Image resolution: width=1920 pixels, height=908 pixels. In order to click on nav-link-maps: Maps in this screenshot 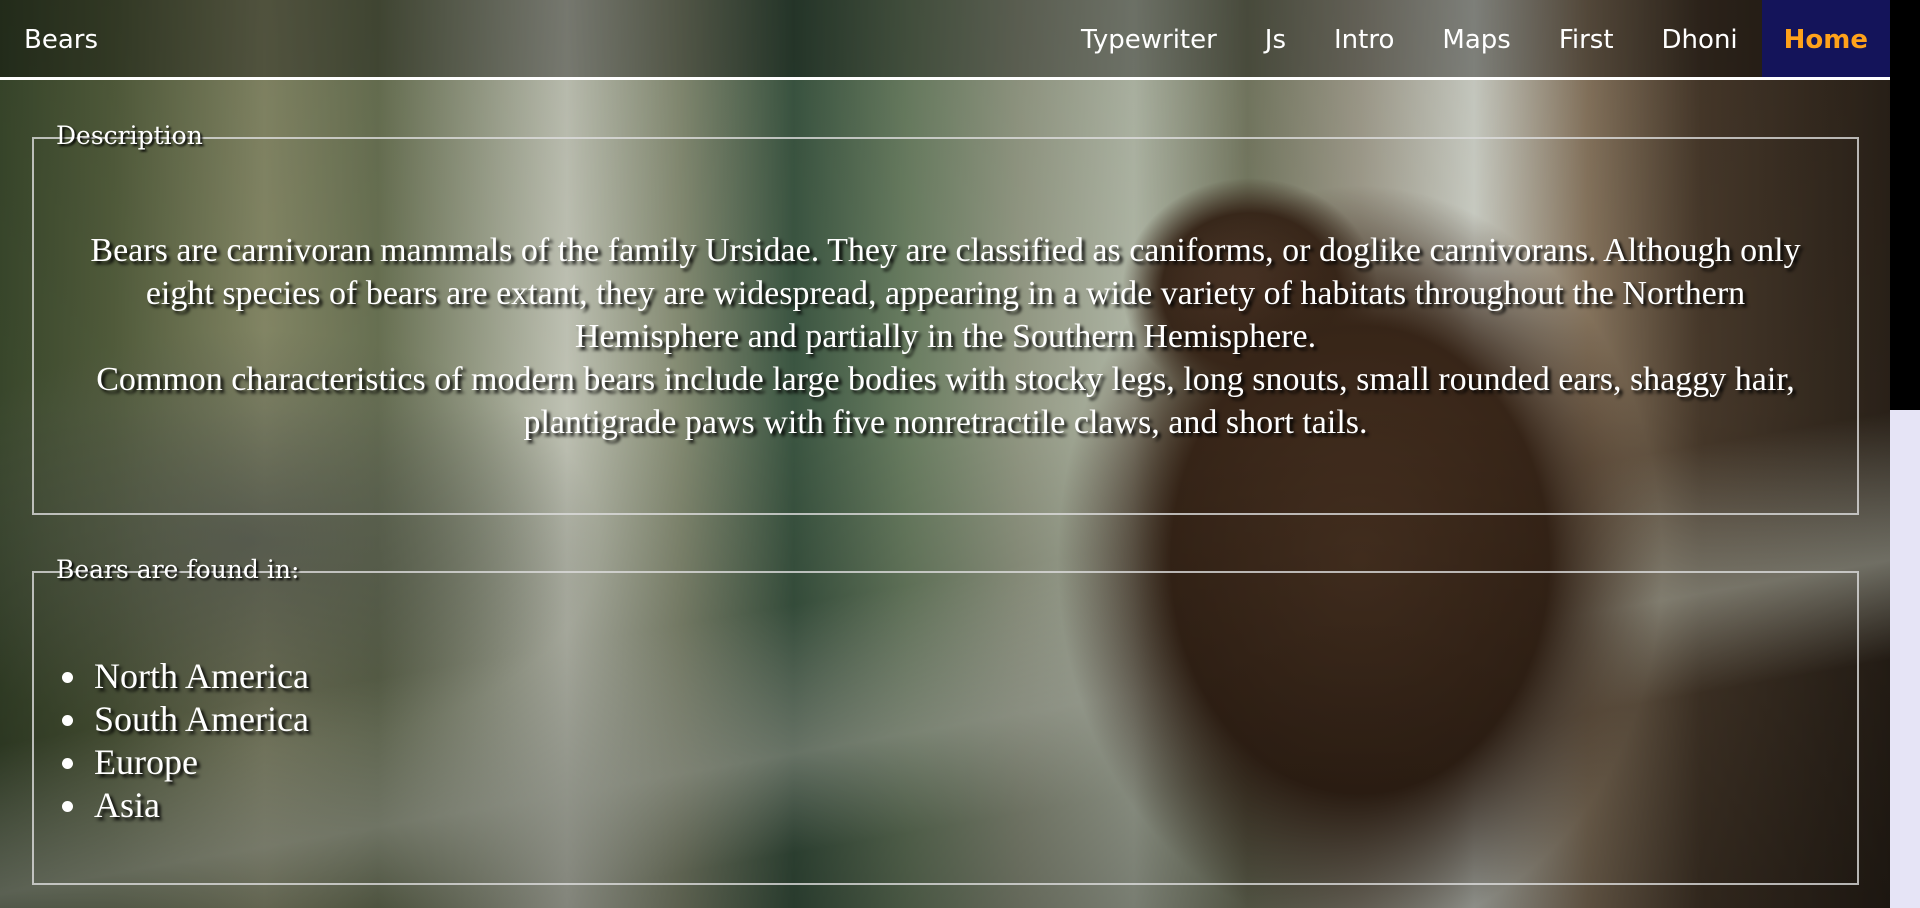, I will do `click(1476, 38)`.